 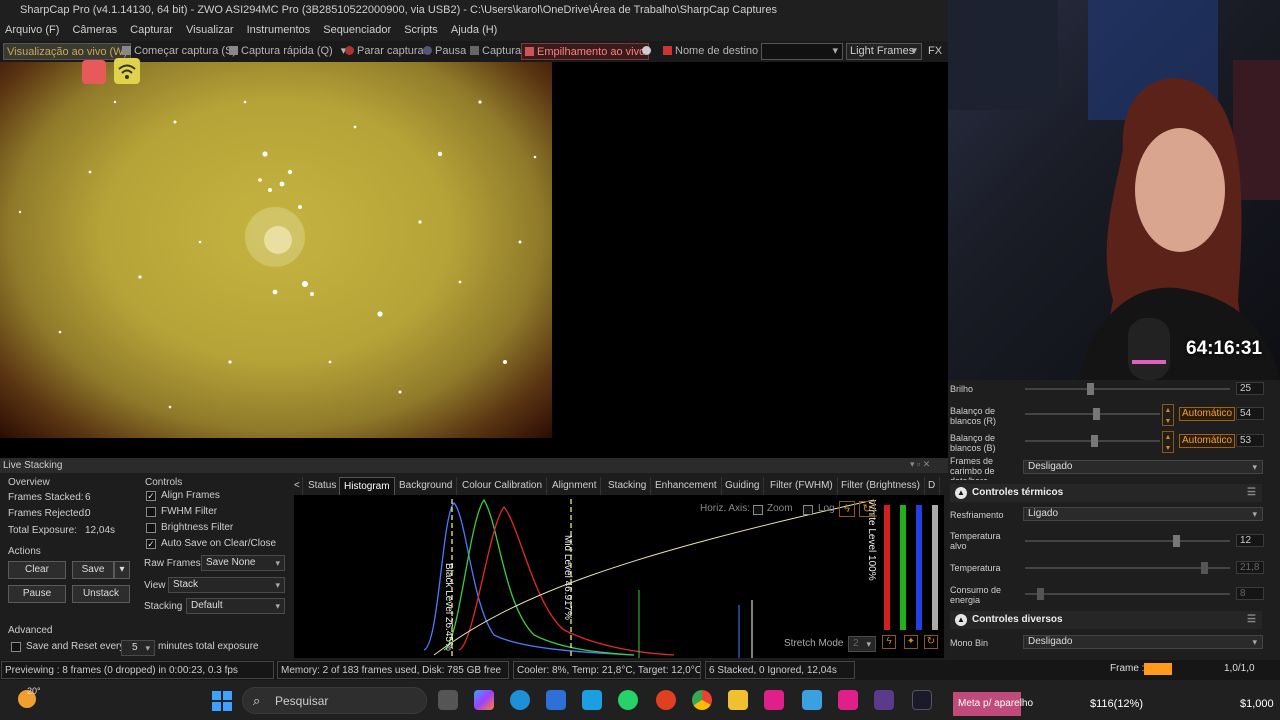 What do you see at coordinates (1143, 514) in the screenshot?
I see `cooling-select: Ligado` at bounding box center [1143, 514].